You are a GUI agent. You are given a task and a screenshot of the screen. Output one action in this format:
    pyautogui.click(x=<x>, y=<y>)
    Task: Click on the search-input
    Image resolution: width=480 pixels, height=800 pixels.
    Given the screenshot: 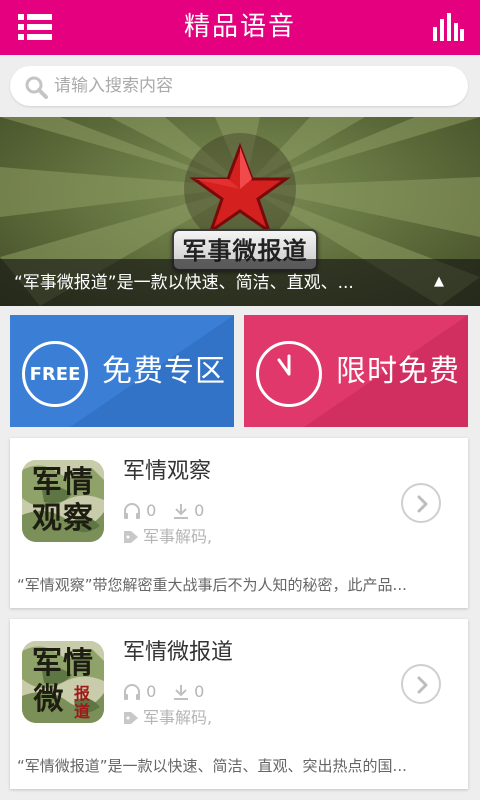 What is the action you would take?
    pyautogui.click(x=254, y=86)
    